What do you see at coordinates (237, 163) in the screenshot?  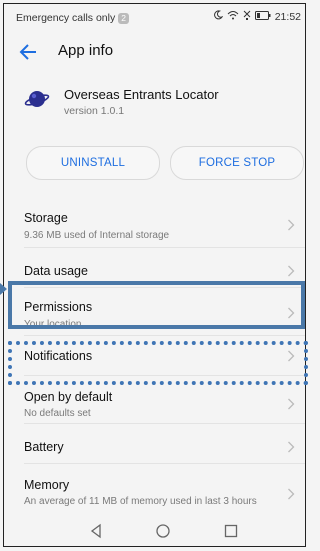 I see `force-stop-button: FORCE STOP` at bounding box center [237, 163].